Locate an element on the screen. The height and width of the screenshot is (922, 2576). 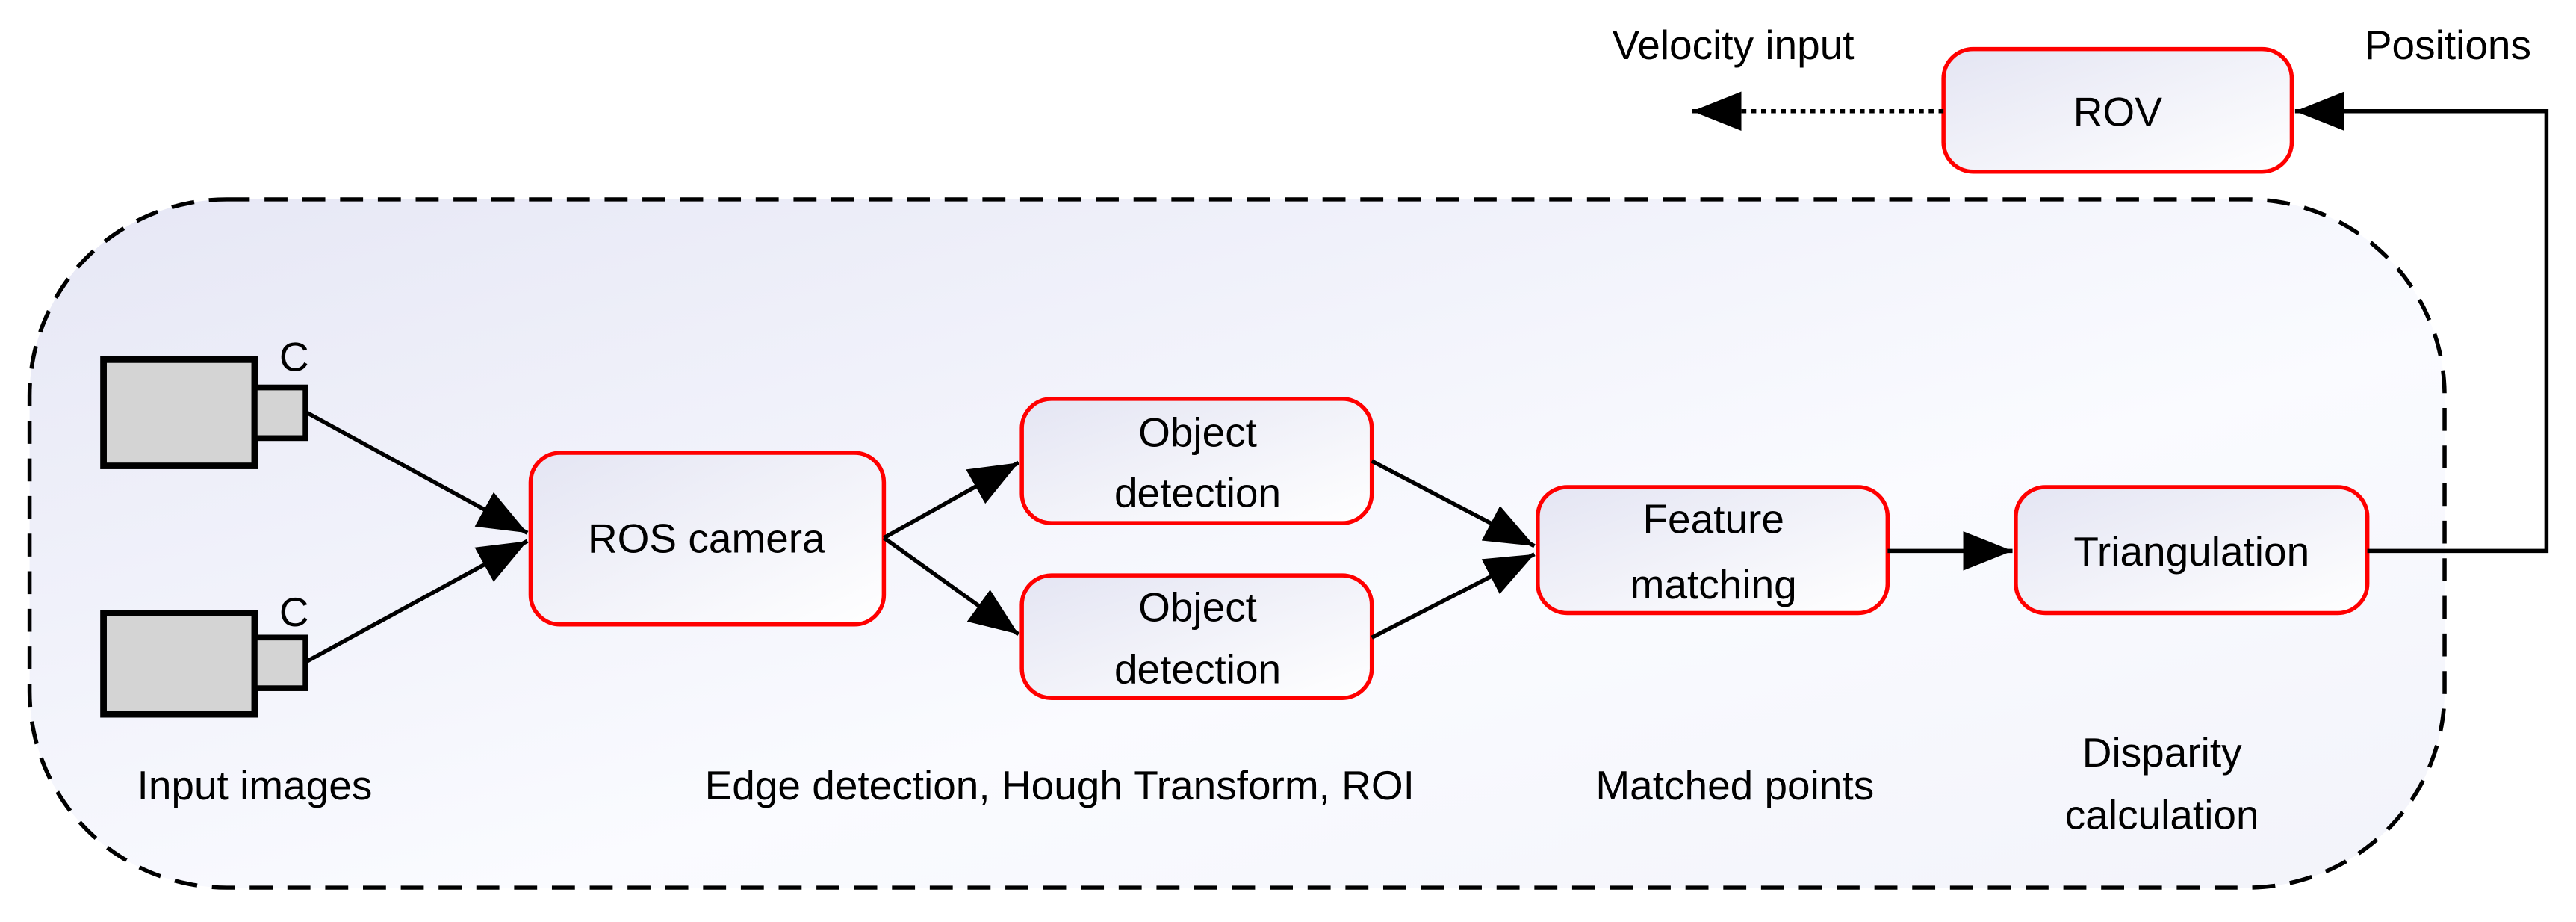
camera-1-label: C is located at coordinates (294, 357).